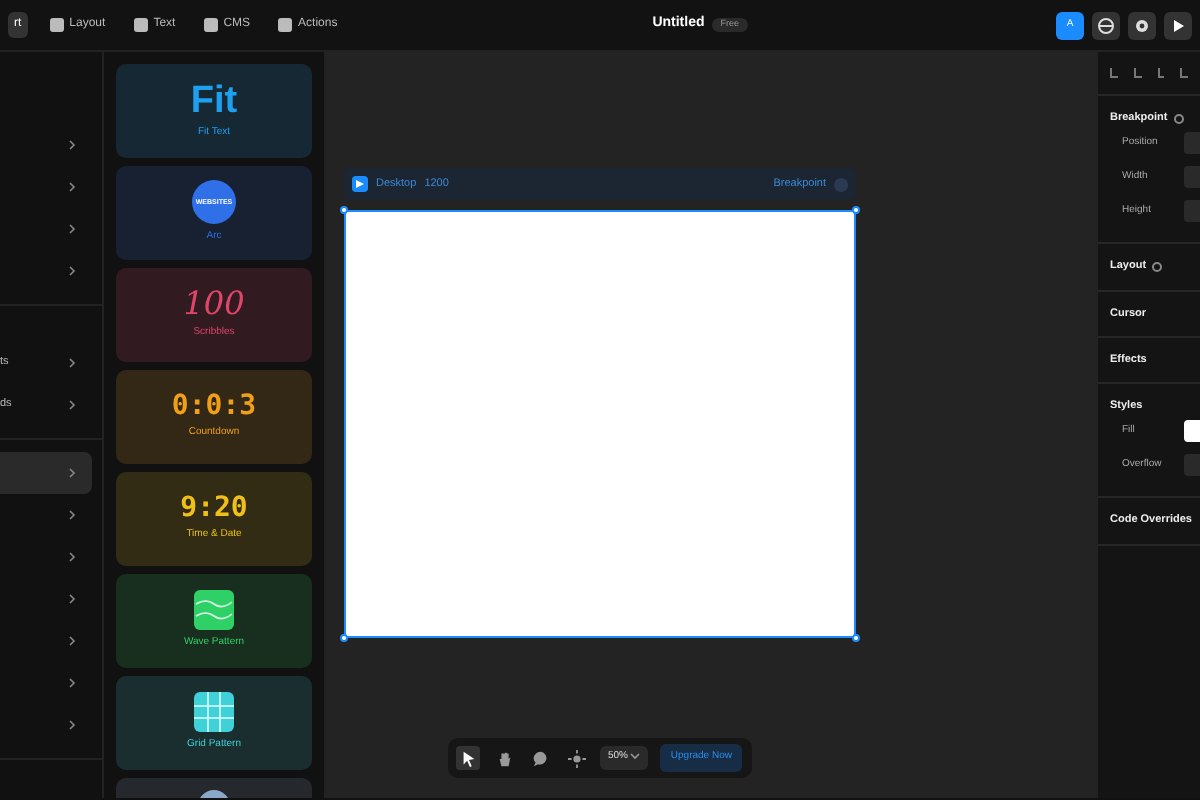  I want to click on settings-button, so click(1142, 25).